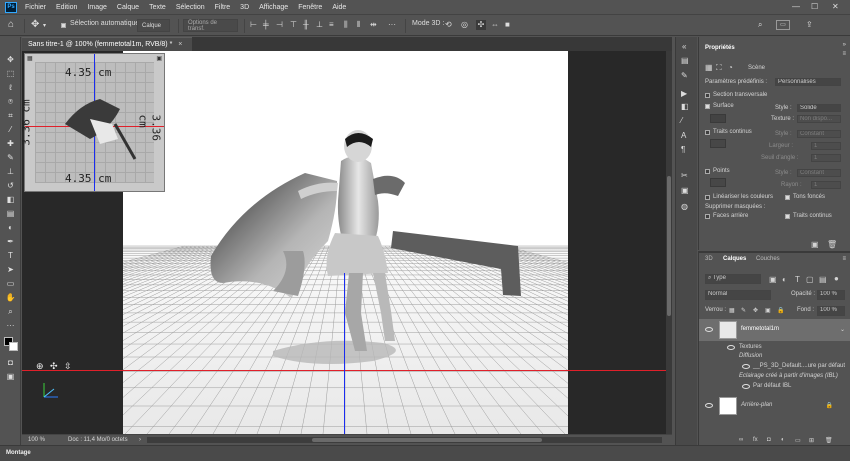 The height and width of the screenshot is (461, 850). What do you see at coordinates (10, 101) in the screenshot?
I see `quick-select-tool-icon: ⍟` at bounding box center [10, 101].